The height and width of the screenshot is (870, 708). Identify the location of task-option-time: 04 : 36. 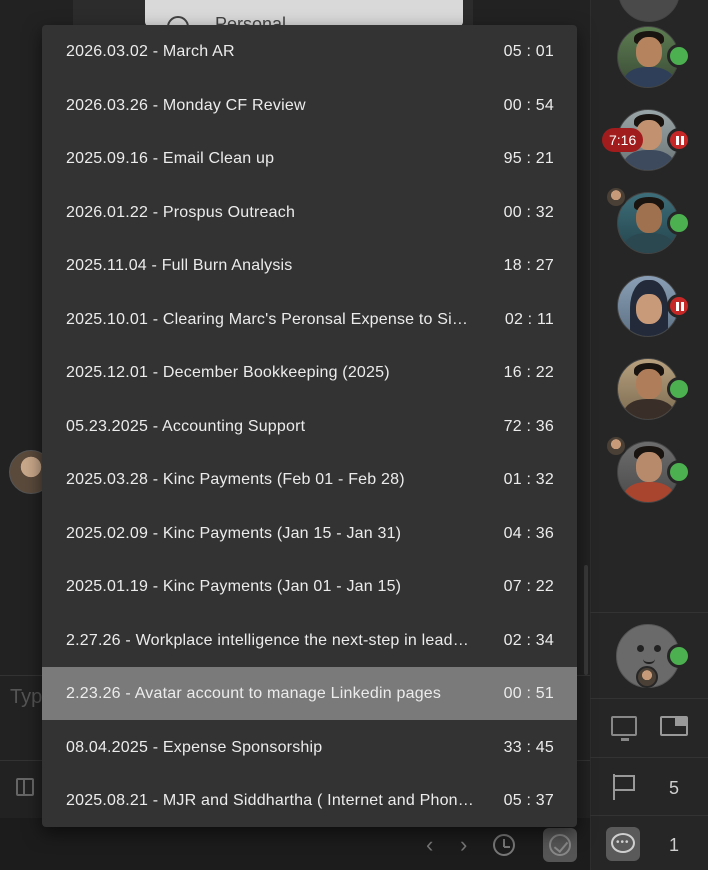
(528, 533).